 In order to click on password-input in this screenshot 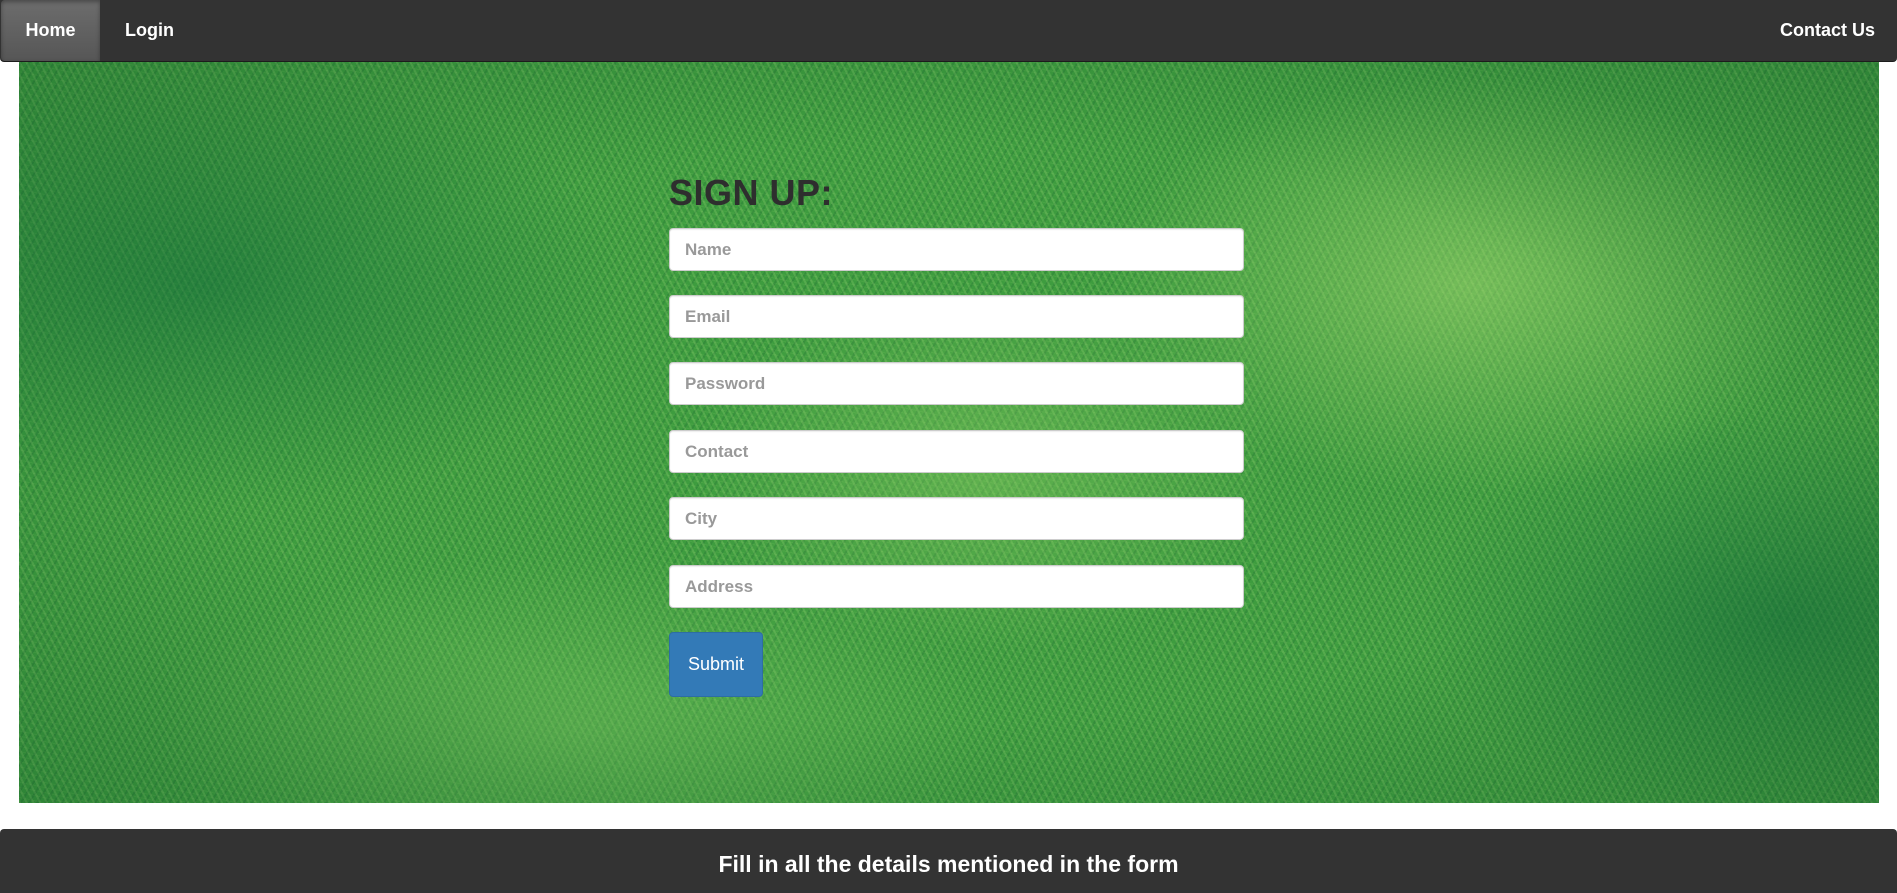, I will do `click(956, 383)`.